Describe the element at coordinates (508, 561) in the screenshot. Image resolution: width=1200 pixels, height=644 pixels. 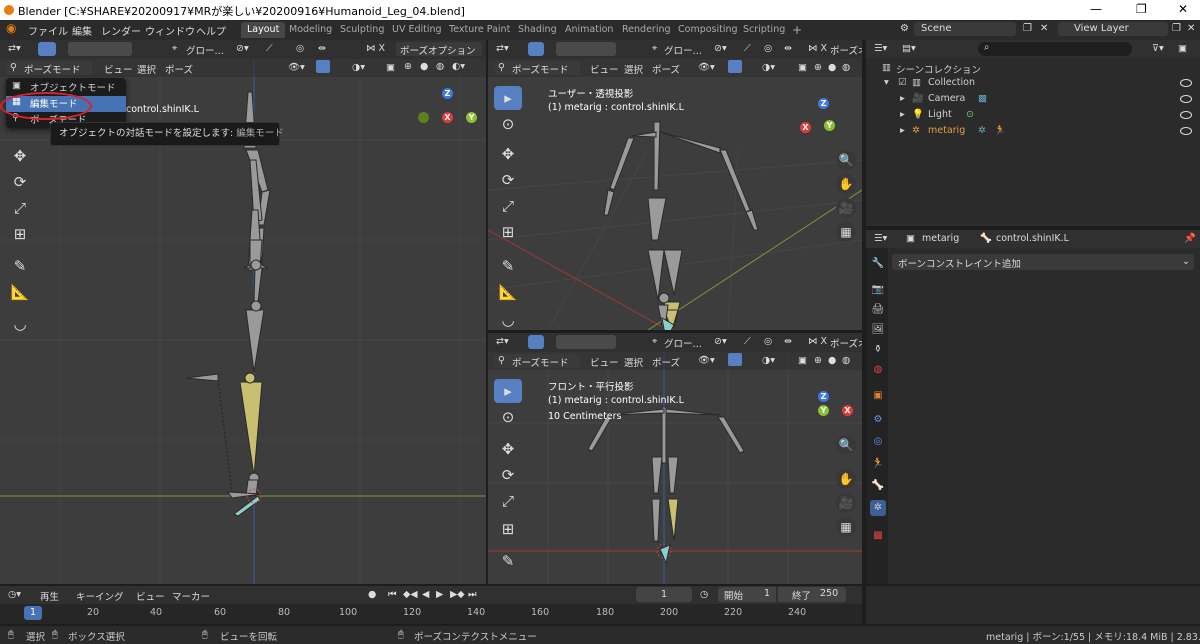
I see `rb-annotate-tool-icon: ✎` at that location.